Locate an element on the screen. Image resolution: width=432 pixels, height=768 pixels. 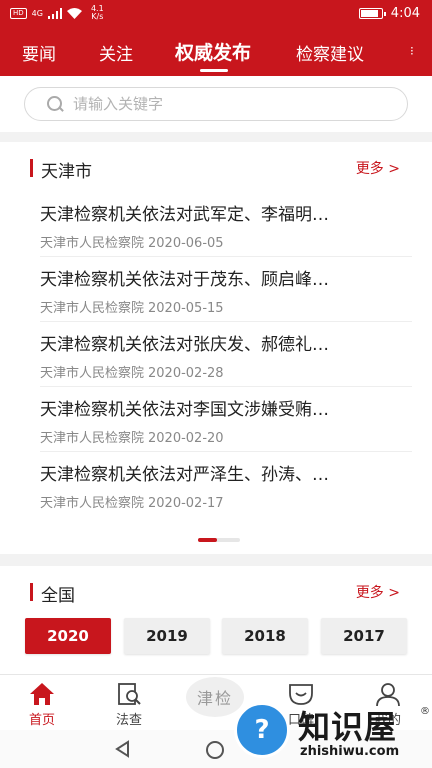
speed-unit: K/s is located at coordinates (97, 16).